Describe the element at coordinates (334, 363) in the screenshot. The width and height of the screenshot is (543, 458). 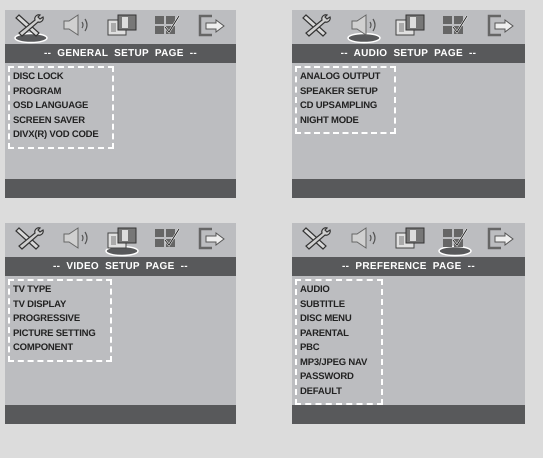
I see `menu-item: MP3/JPEG NAV` at that location.